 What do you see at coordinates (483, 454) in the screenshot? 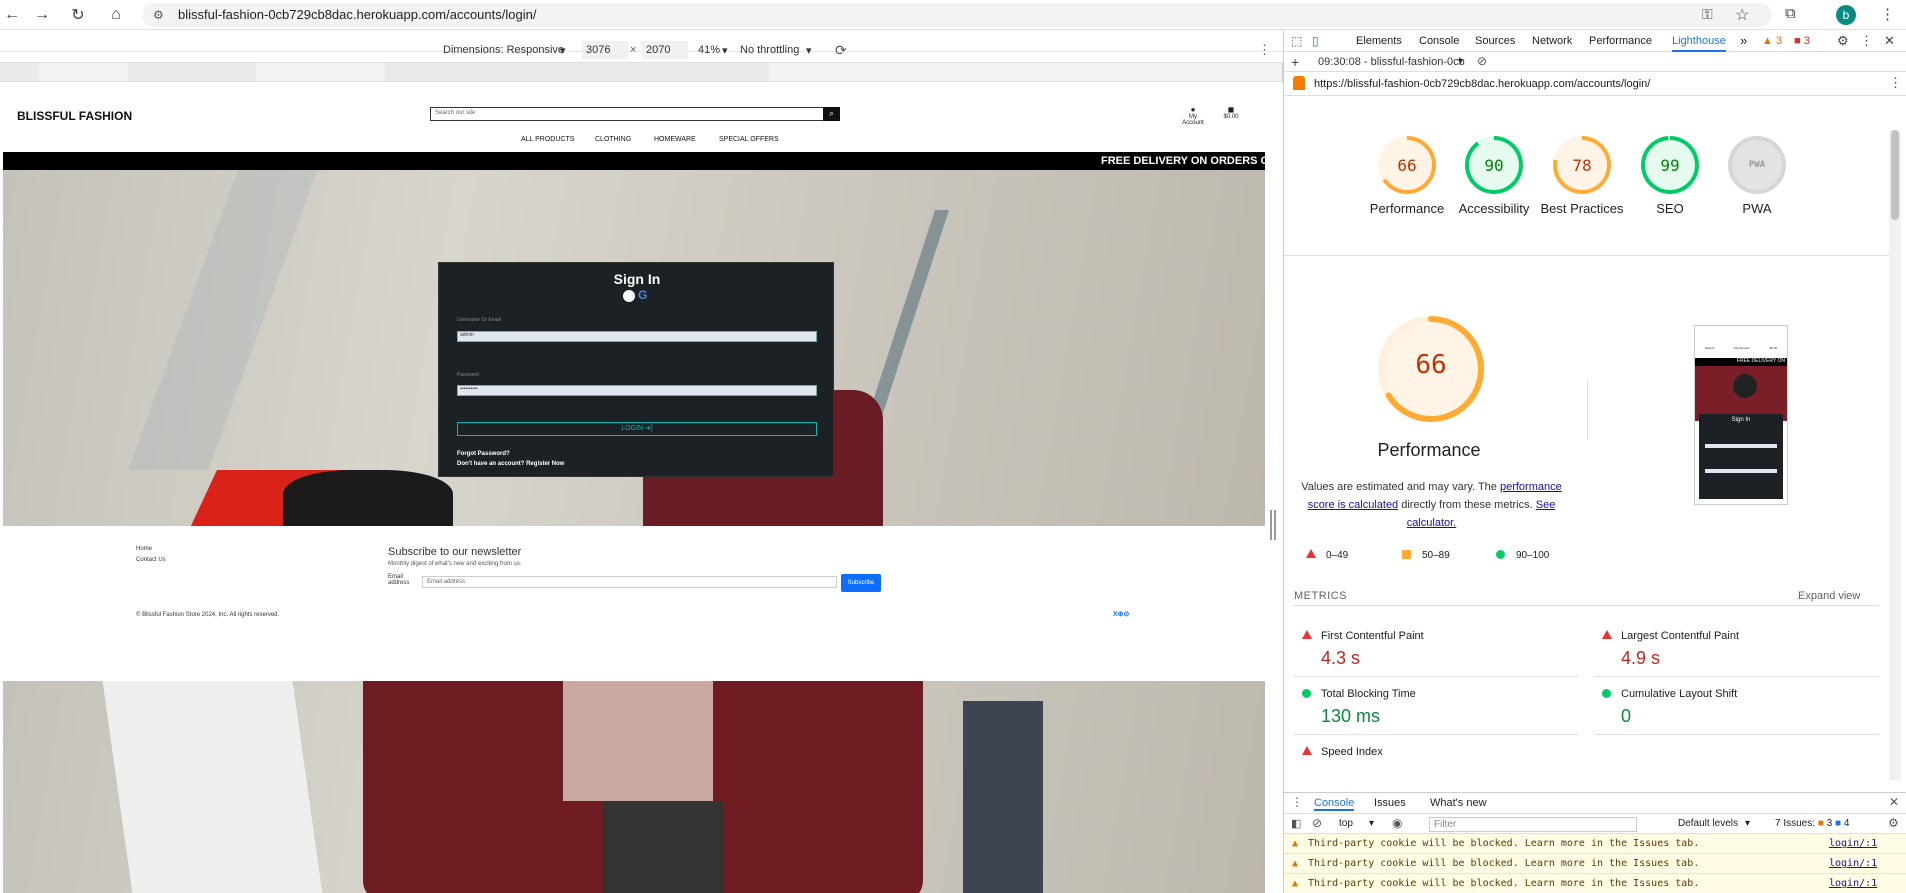
I see `forgot-password-link: Forgot Password?` at bounding box center [483, 454].